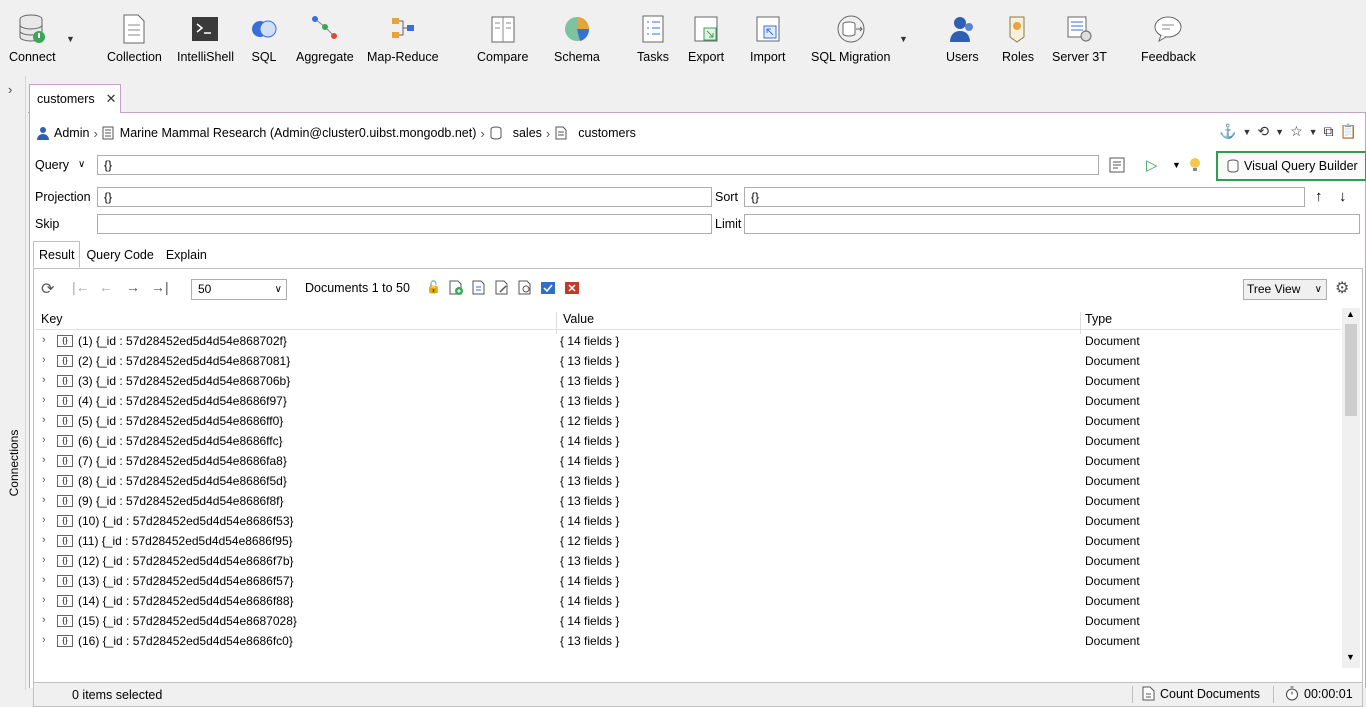 Image resolution: width=1366 pixels, height=707 pixels. I want to click on sql-migration-dropdown-icon: ▼, so click(903, 39).